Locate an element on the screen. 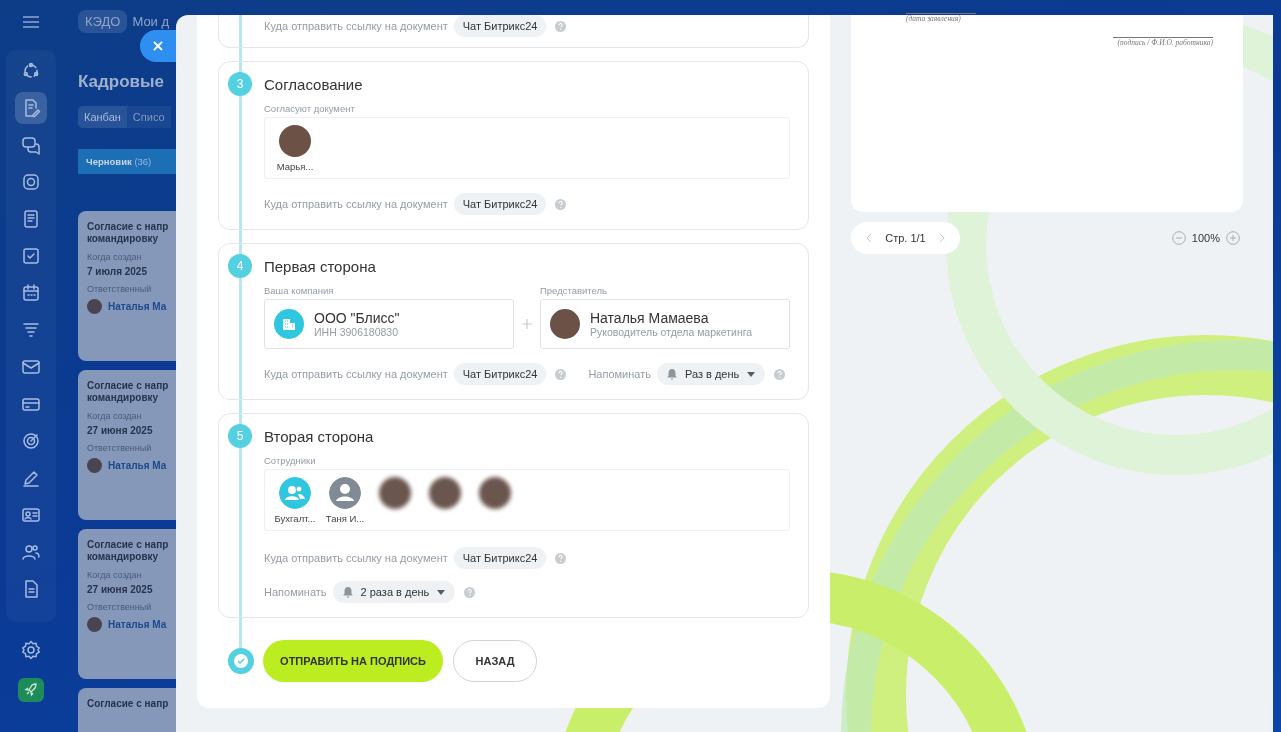 This screenshot has height=732, width=1281. back-button: НАЗАД is located at coordinates (495, 661).